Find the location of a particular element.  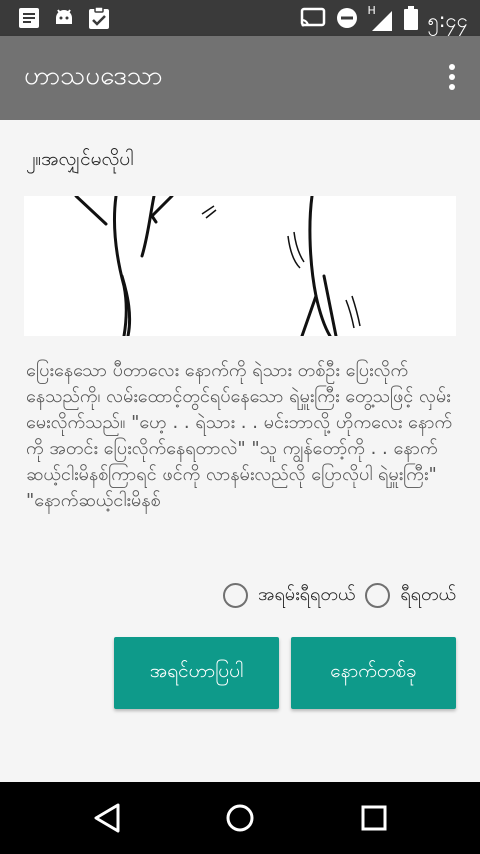

question-title: ၂။အလျှင်မလိုပါ is located at coordinates (80, 159).